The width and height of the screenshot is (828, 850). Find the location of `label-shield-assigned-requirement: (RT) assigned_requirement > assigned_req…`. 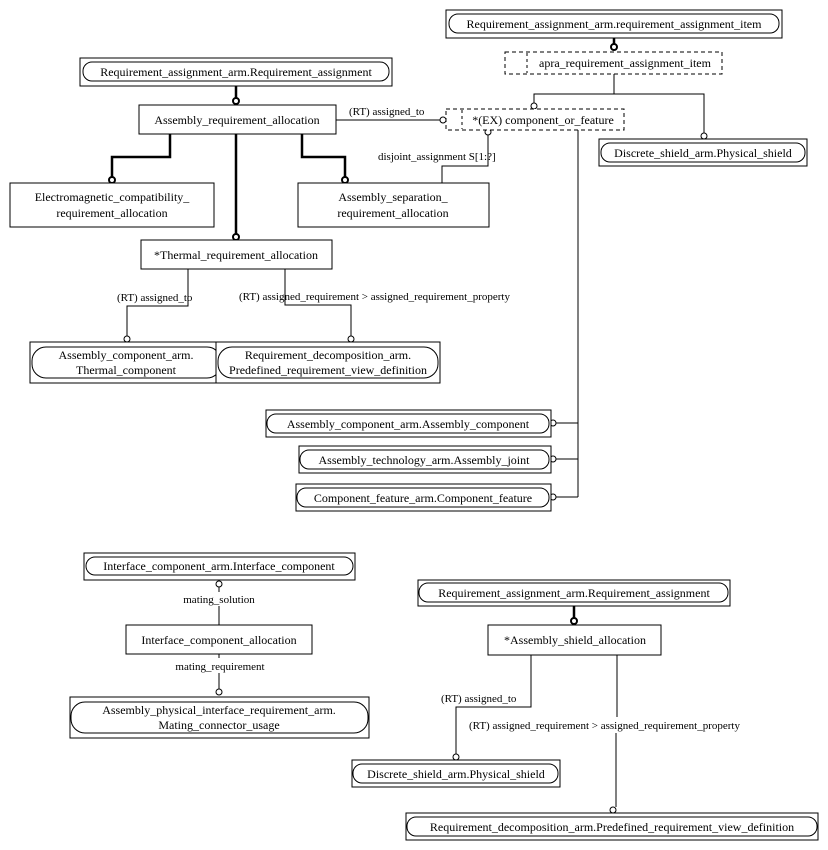

label-shield-assigned-requirement: (RT) assigned_requirement > assigned_req… is located at coordinates (604, 726).